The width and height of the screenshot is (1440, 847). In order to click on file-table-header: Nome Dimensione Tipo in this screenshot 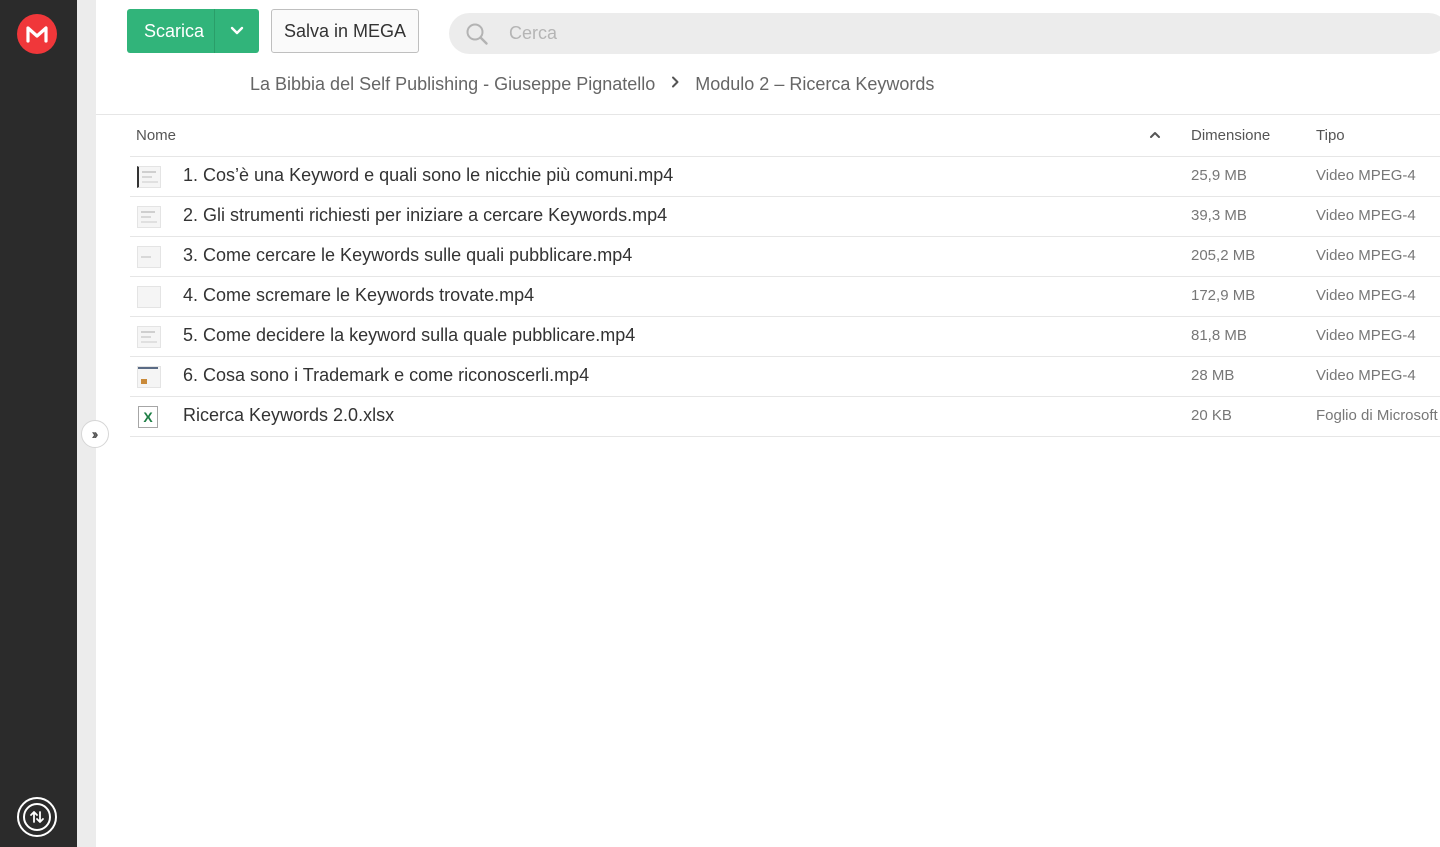, I will do `click(785, 136)`.